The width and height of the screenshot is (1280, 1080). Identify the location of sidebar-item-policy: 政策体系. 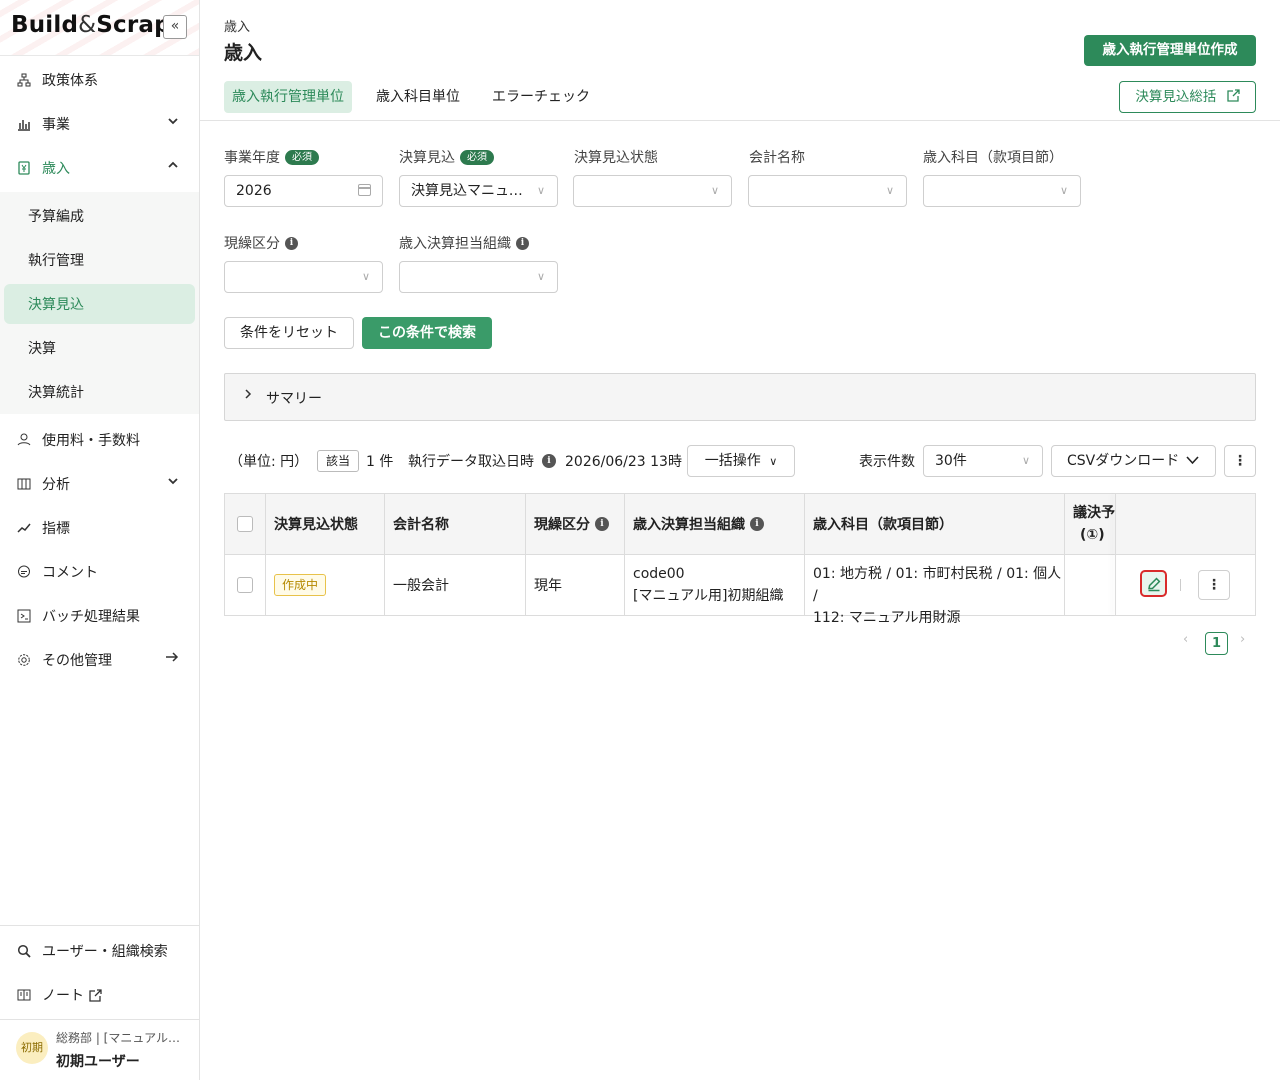
(99, 80).